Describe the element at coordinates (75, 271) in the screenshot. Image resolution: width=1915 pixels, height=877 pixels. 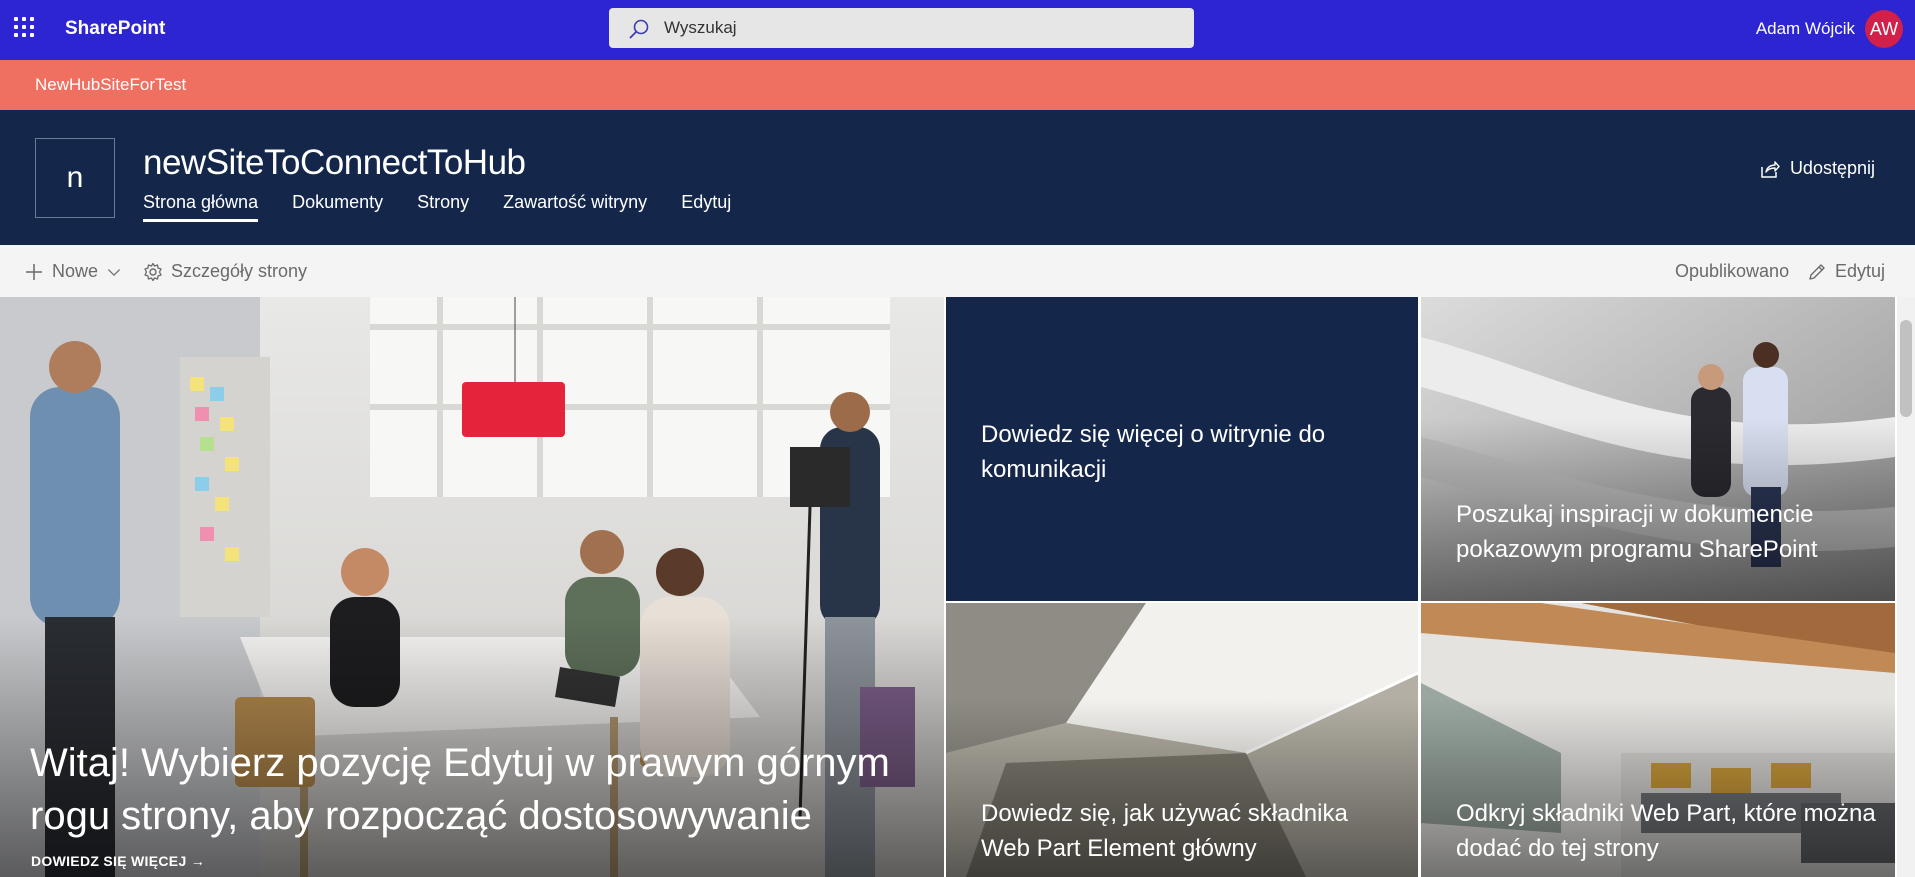
I see `new-label: Nowe` at that location.